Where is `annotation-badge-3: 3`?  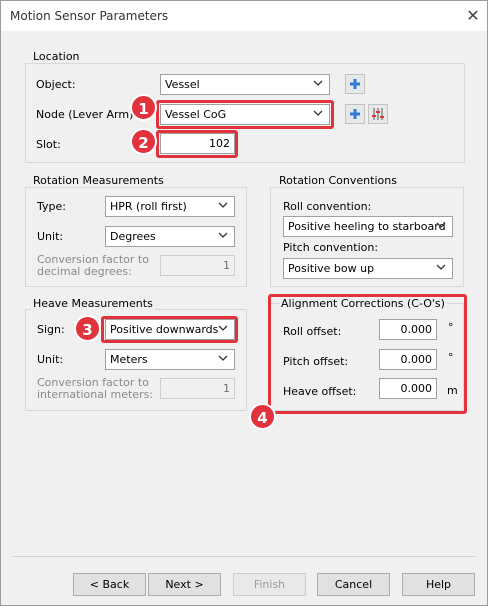 annotation-badge-3: 3 is located at coordinates (87, 328).